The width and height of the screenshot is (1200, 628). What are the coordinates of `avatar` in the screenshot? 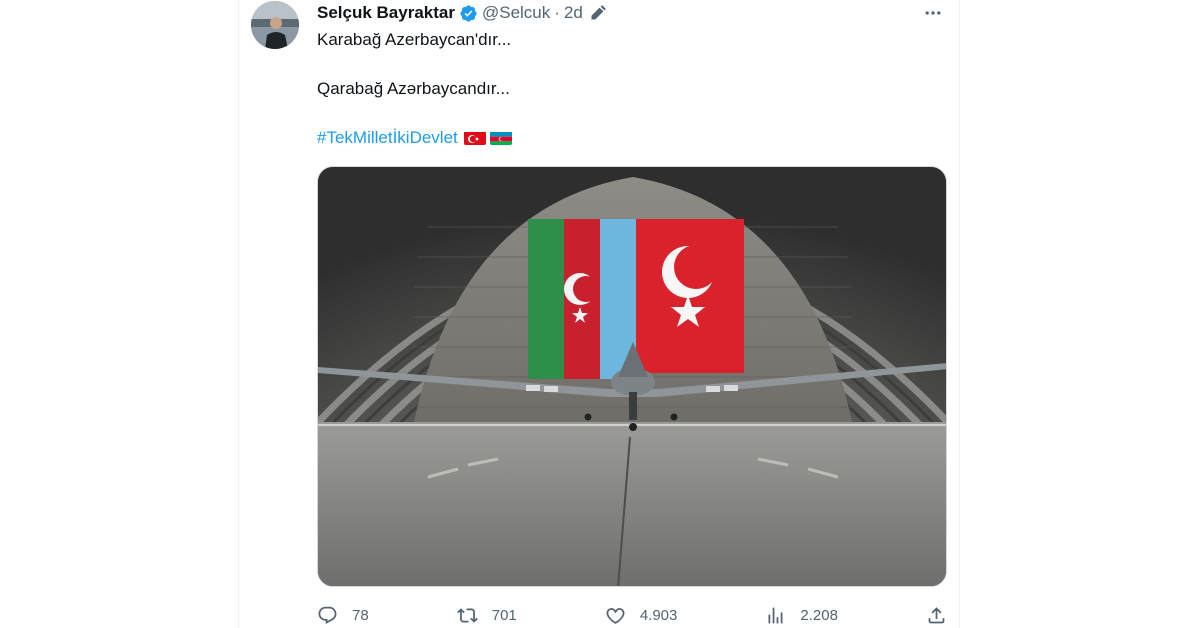 It's located at (275, 25).